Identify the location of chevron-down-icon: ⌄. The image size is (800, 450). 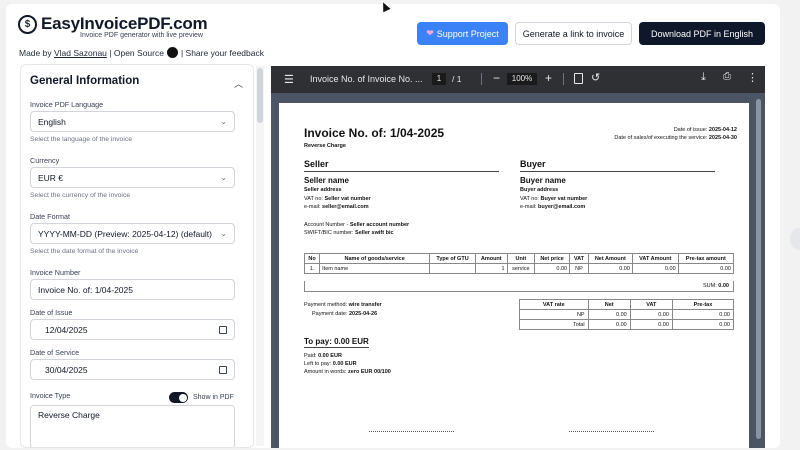
(223, 233).